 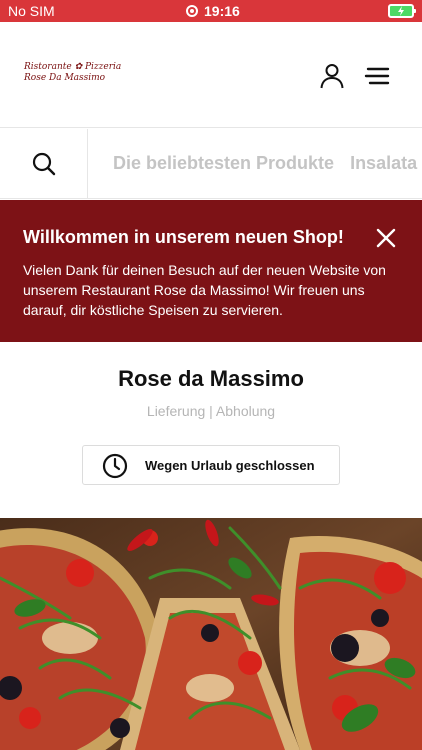 I want to click on battery-icon, so click(x=402, y=11).